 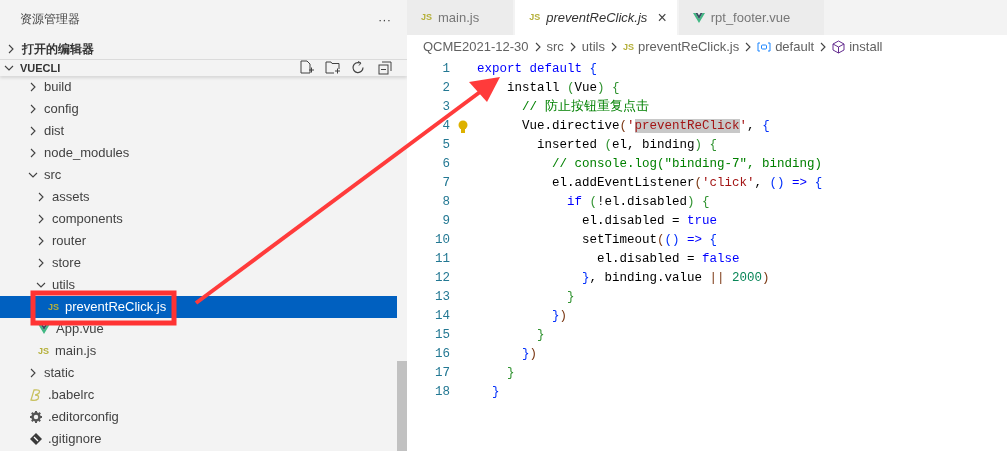 What do you see at coordinates (36, 417) in the screenshot?
I see `gear-icon` at bounding box center [36, 417].